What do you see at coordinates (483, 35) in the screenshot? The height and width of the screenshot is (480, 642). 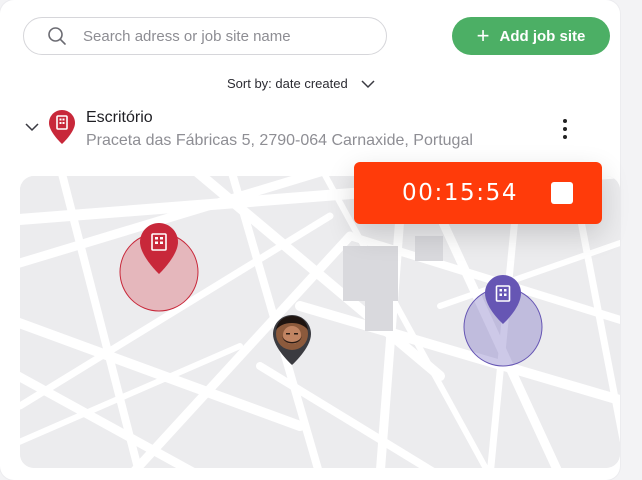 I see `plus-icon: +` at bounding box center [483, 35].